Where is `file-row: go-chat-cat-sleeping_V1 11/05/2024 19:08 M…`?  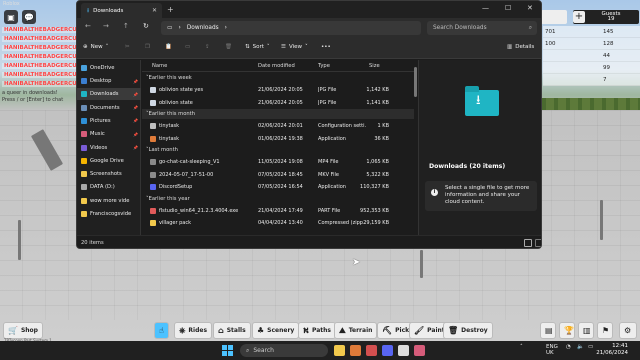 file-row: go-chat-cat-sleeping_V1 11/05/2024 19:08 M… is located at coordinates (278, 162).